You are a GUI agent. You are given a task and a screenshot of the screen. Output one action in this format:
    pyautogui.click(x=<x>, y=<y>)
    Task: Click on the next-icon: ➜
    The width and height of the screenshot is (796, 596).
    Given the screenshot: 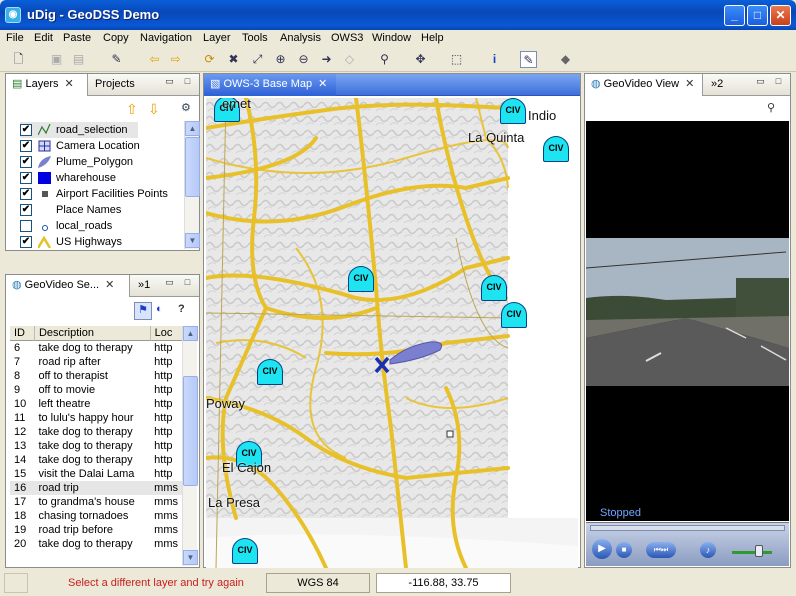 What is the action you would take?
    pyautogui.click(x=326, y=59)
    